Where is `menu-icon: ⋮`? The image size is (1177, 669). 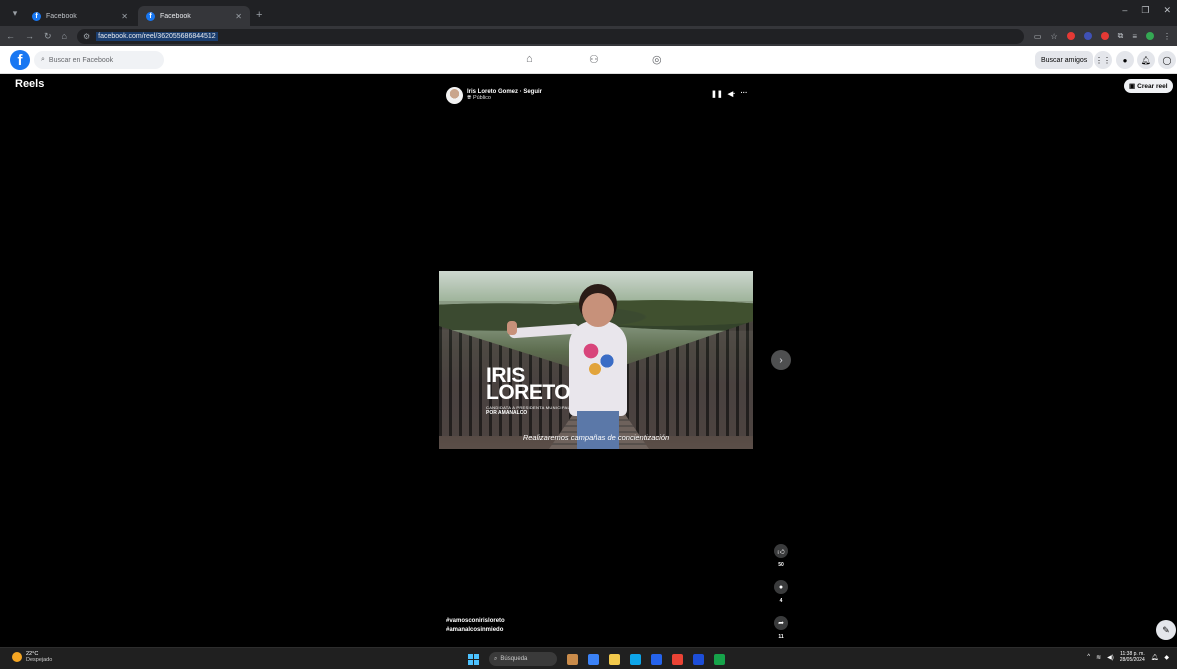
menu-icon: ⋮ is located at coordinates (1167, 36).